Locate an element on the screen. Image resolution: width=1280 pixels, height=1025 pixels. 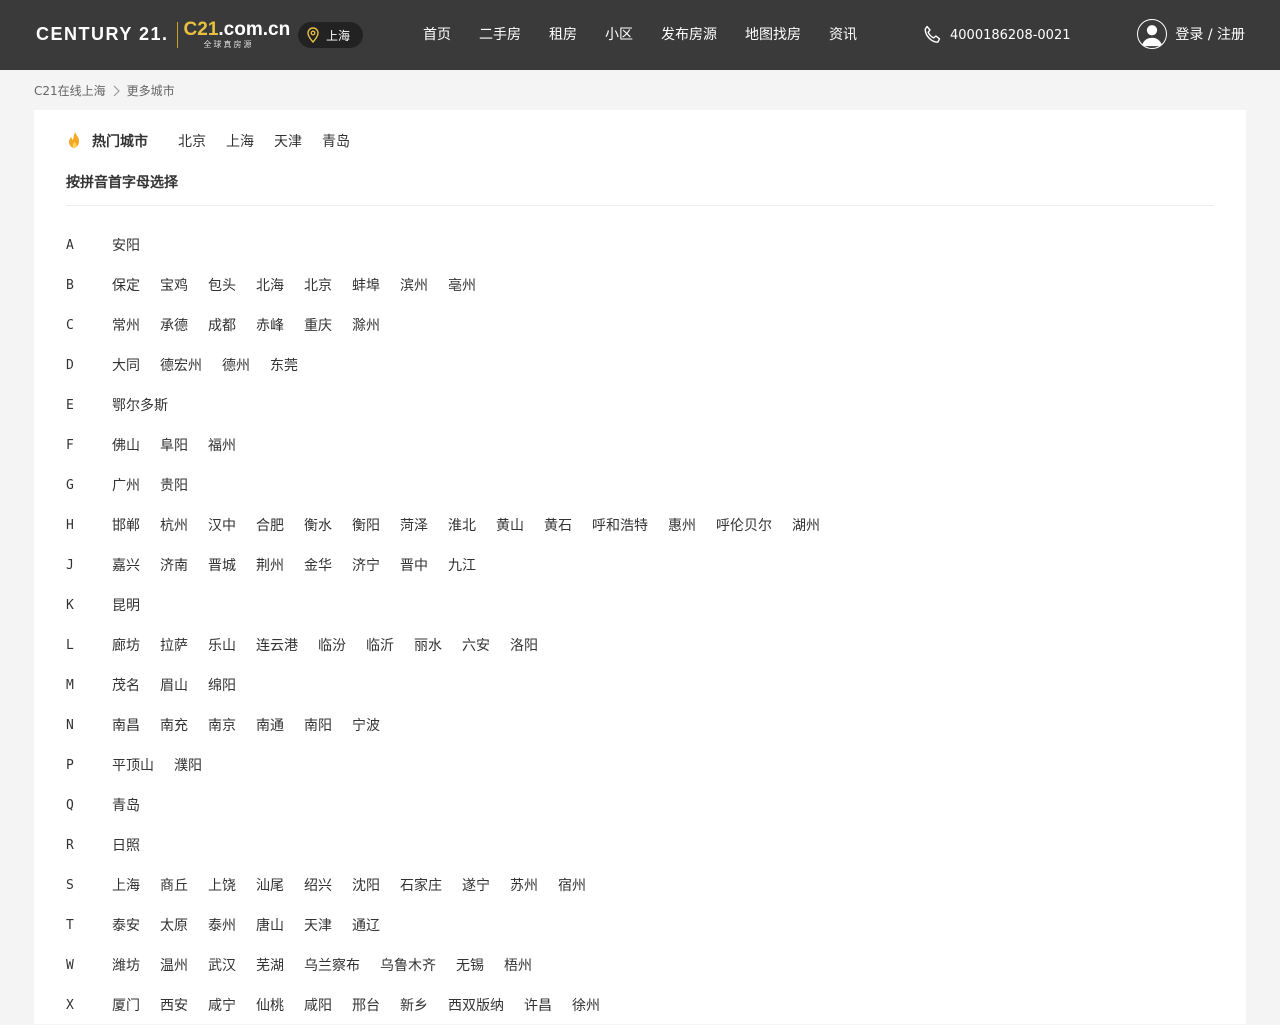
city-link: 宁波 is located at coordinates (366, 725).